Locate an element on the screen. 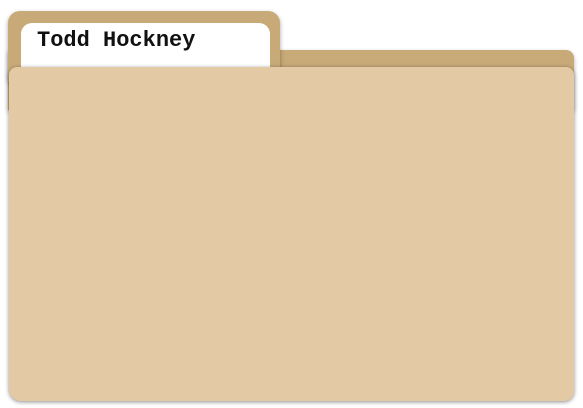 The height and width of the screenshot is (408, 583). folder-tab-label: Todd Hockney is located at coordinates (145, 47).